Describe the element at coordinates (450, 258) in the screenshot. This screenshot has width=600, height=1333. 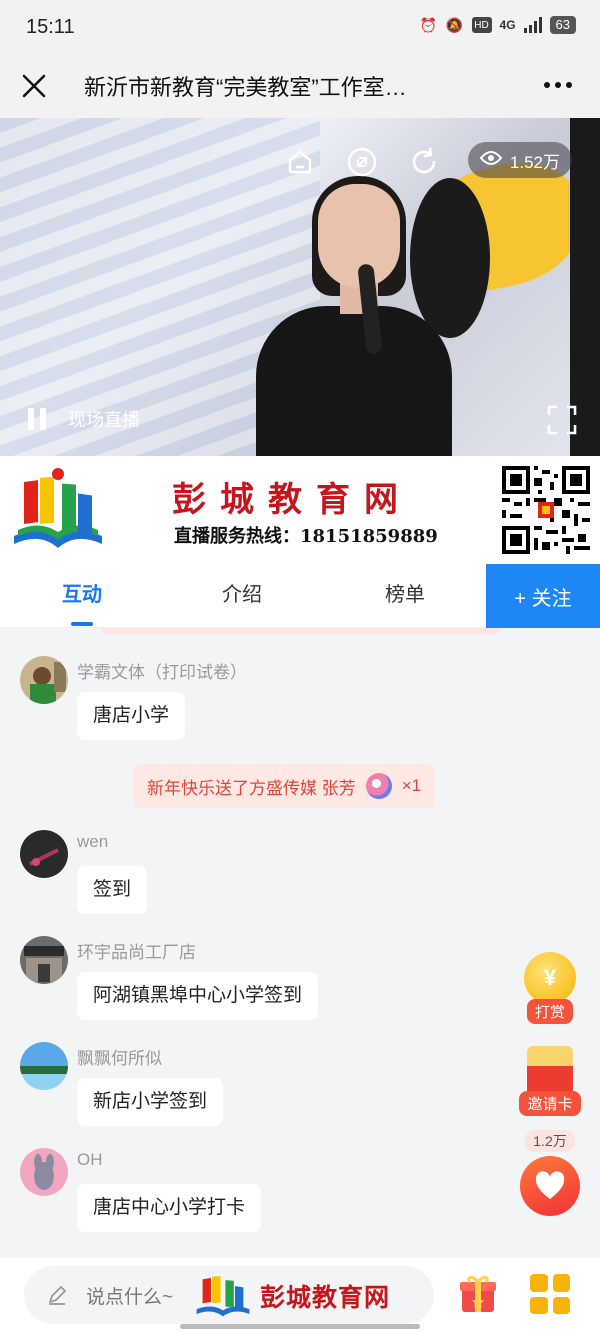
I see `video-background-bird` at that location.